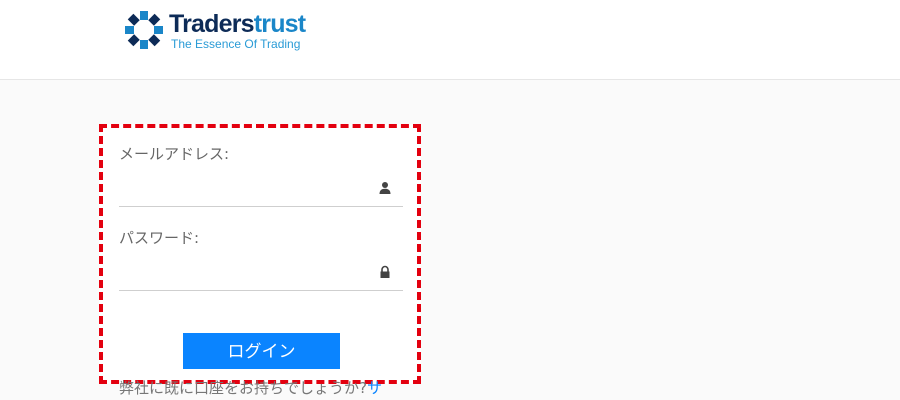  I want to click on lock-icon, so click(385, 271).